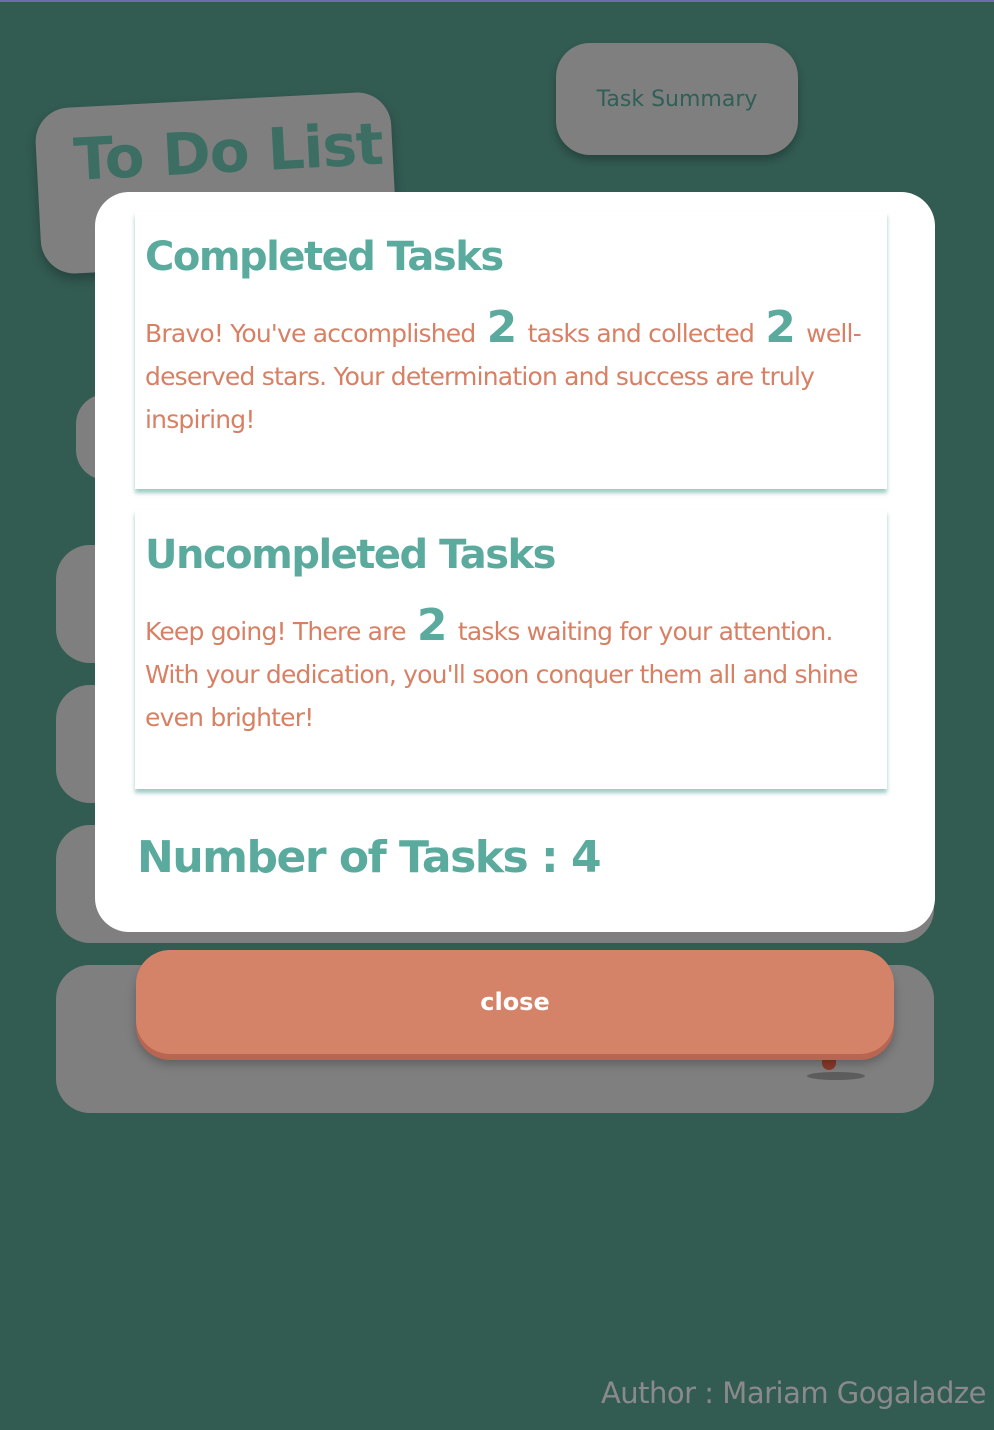  I want to click on top-border, so click(497, 1).